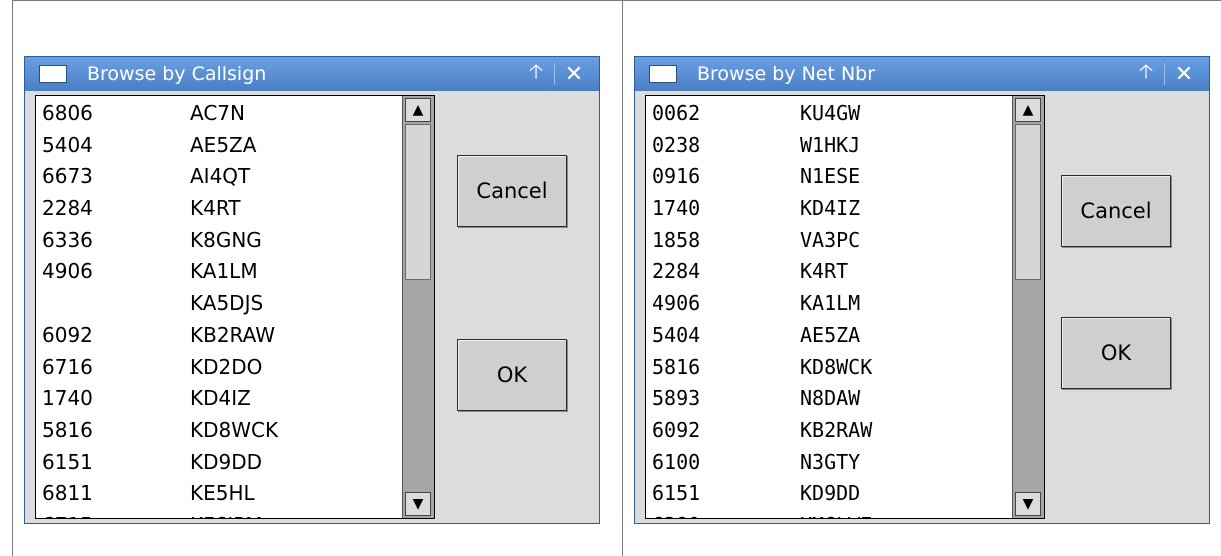 This screenshot has width=1221, height=556. I want to click on list-item: 6336 K8GNG, so click(217, 241).